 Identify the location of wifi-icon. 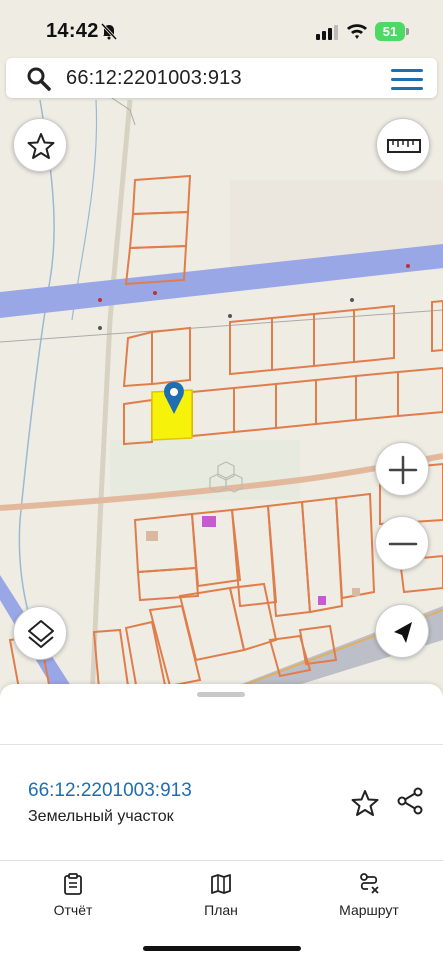
(357, 31).